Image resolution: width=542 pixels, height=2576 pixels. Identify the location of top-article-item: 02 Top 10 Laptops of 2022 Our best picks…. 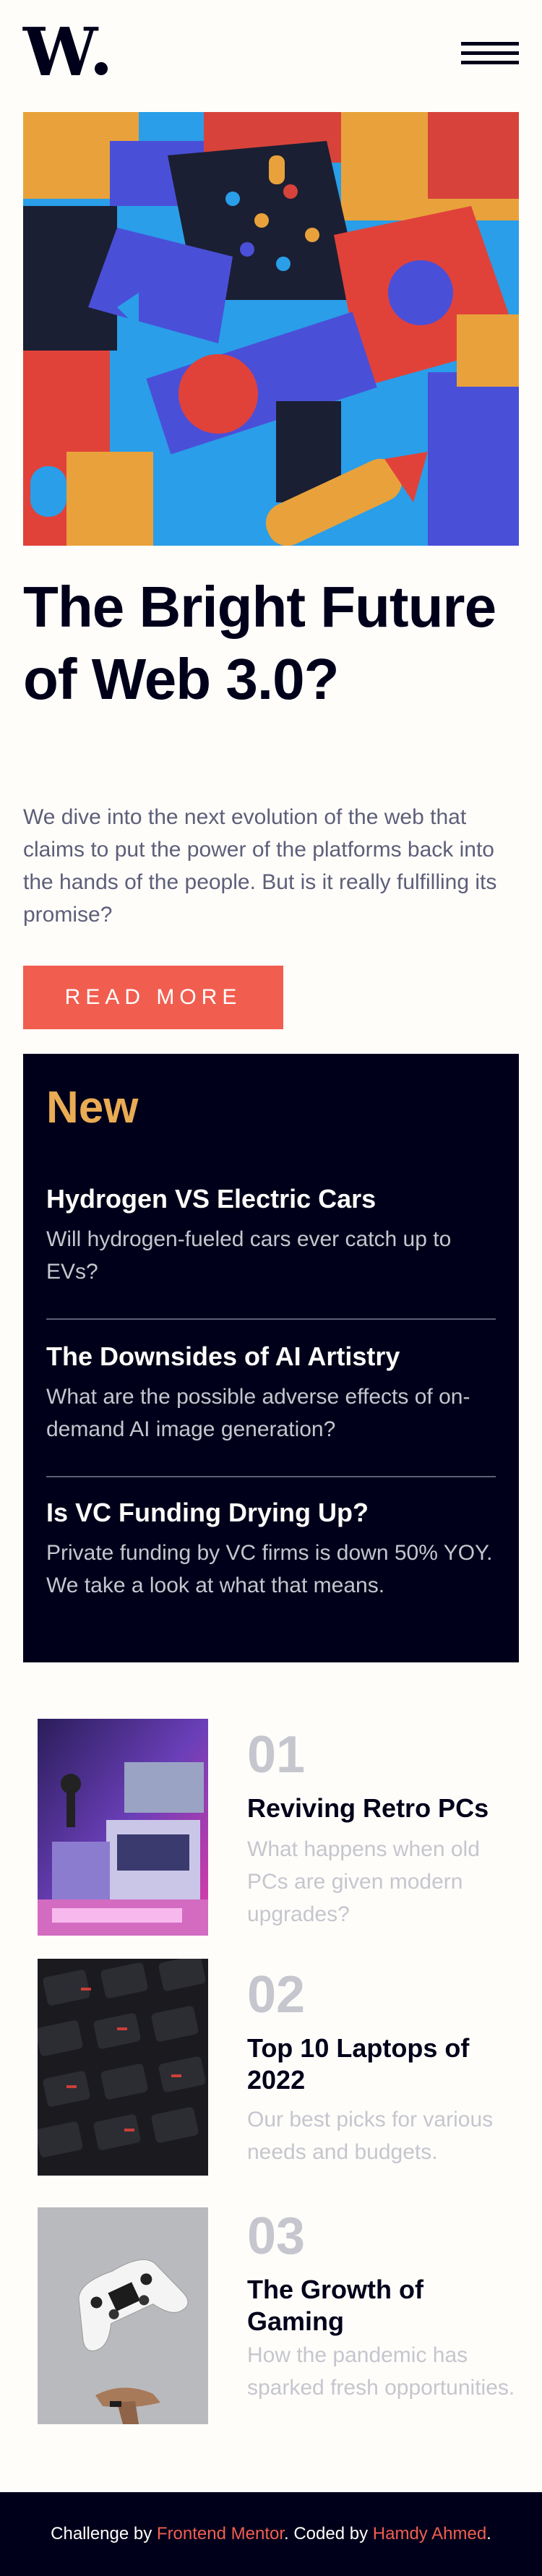
(278, 2068).